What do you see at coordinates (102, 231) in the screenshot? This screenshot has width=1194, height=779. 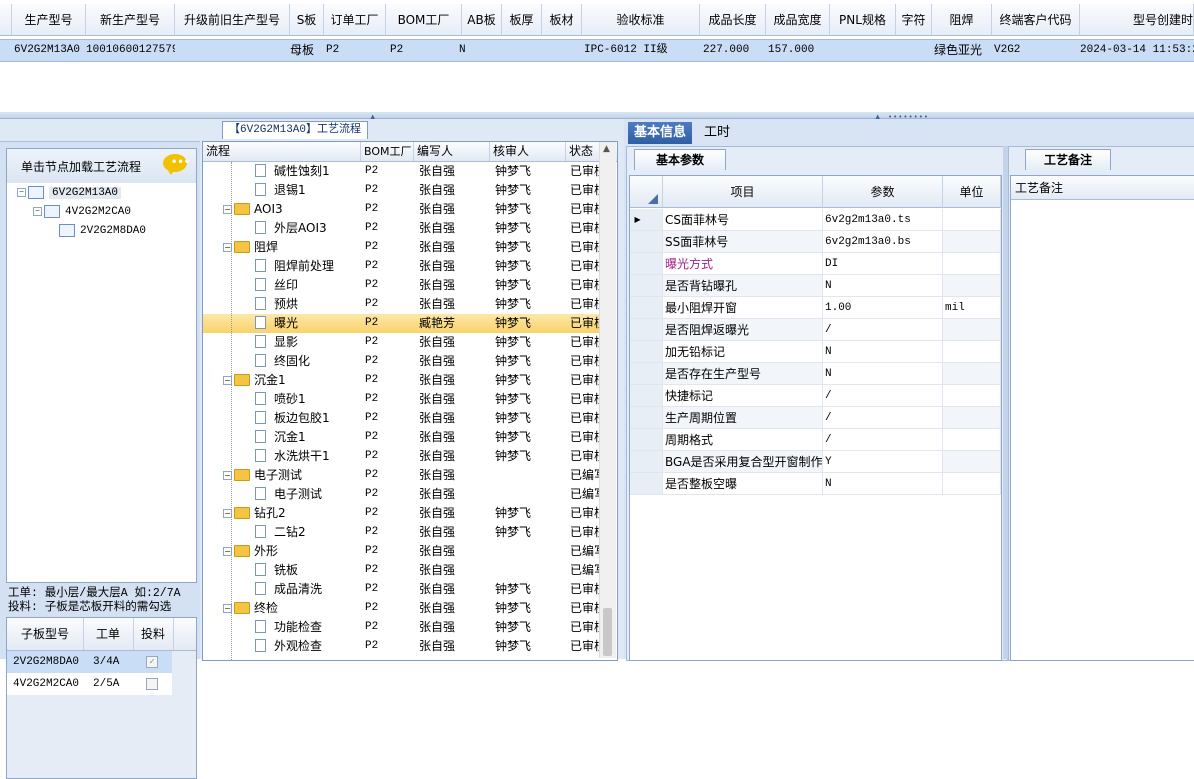 I see `tree-node-leaf: 2V2G2M8DA0` at bounding box center [102, 231].